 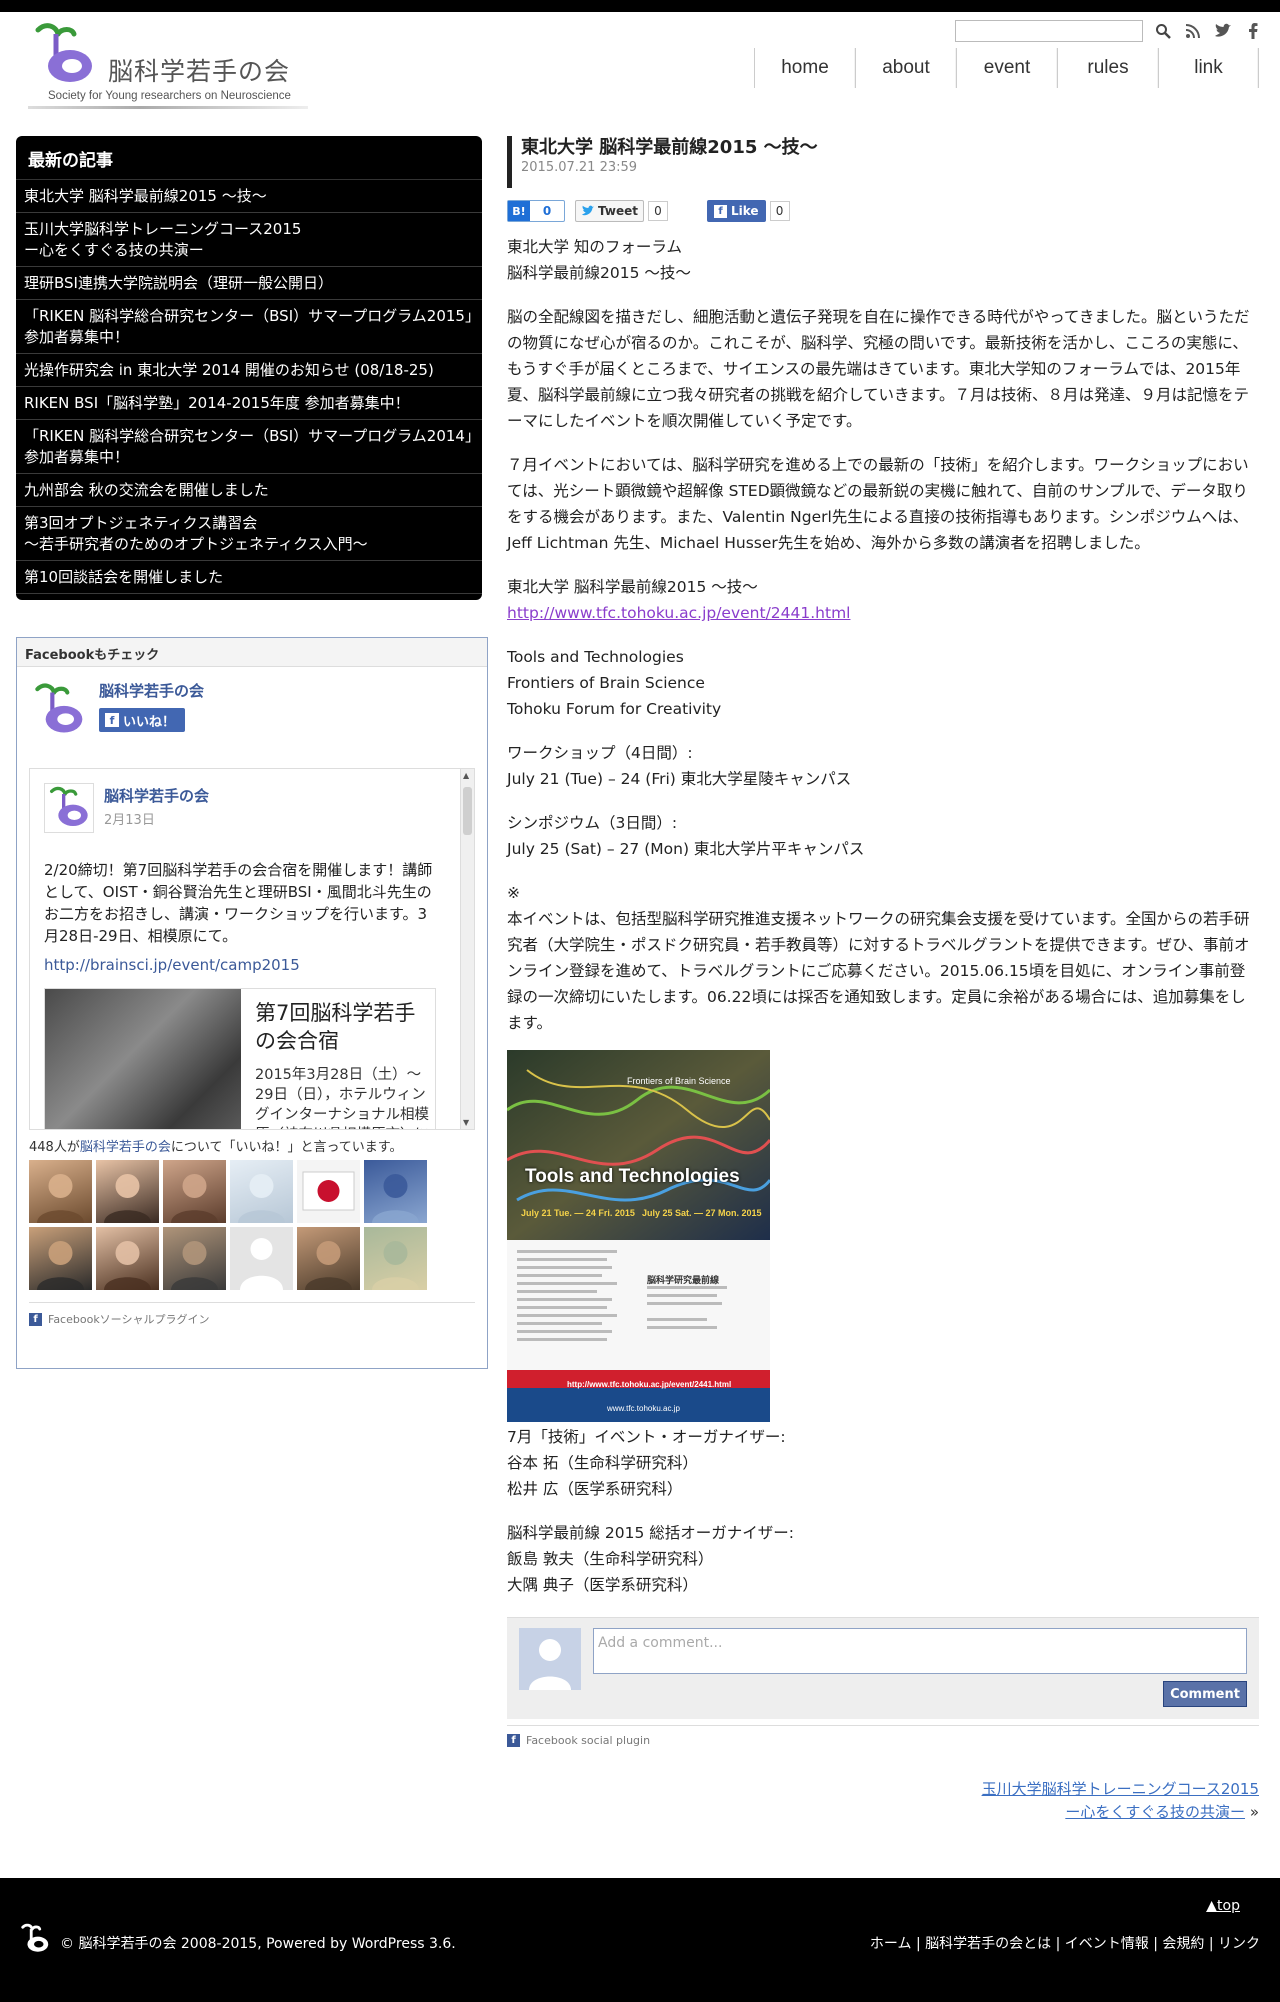 What do you see at coordinates (1120, 1801) in the screenshot?
I see `next-post-nav: 玉川大学脳科学トレーニングコース2015 ー心をくすぐる技の共演ー »` at bounding box center [1120, 1801].